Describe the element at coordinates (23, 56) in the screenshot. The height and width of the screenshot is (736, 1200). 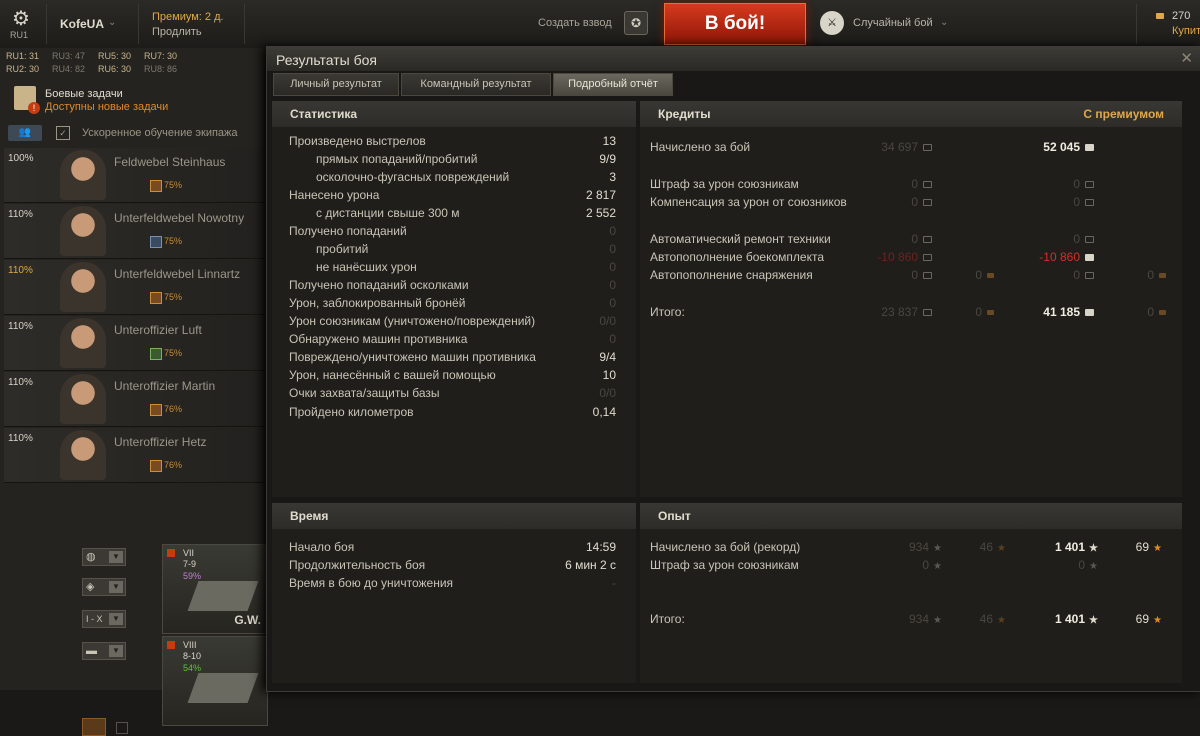
I see `server-load: RU1: 31` at that location.